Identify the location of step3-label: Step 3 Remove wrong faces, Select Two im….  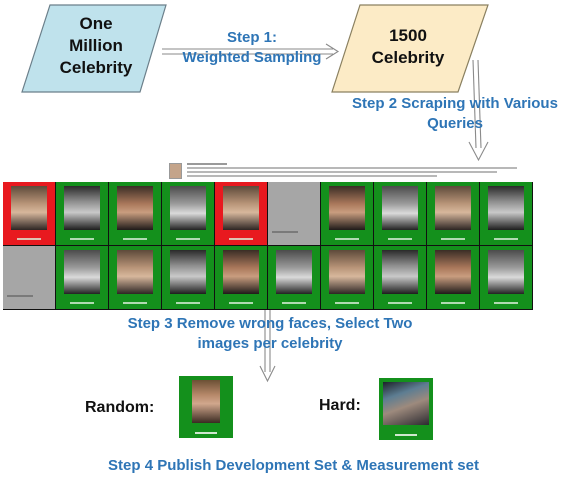
(270, 333).